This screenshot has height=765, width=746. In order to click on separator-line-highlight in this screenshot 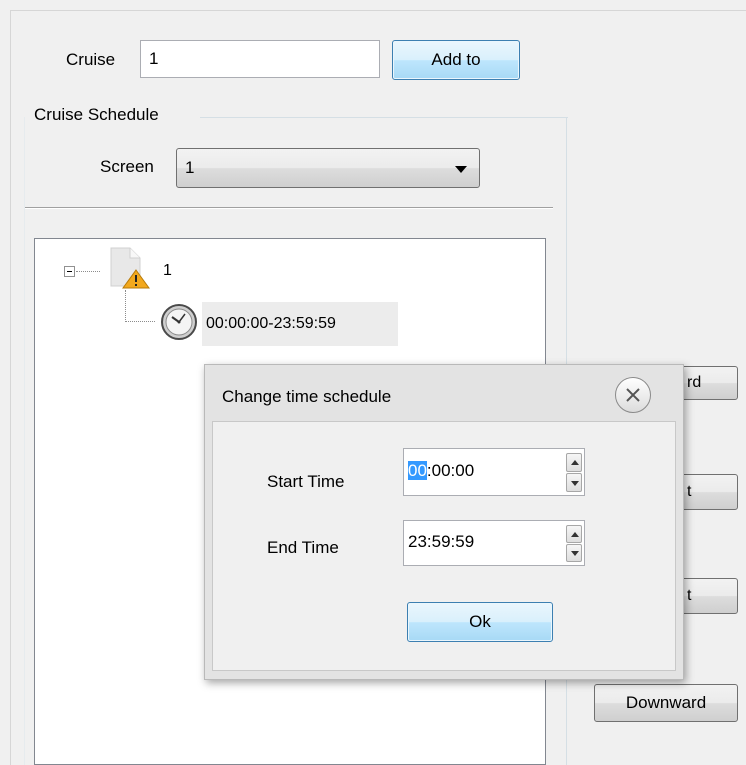, I will do `click(289, 208)`.